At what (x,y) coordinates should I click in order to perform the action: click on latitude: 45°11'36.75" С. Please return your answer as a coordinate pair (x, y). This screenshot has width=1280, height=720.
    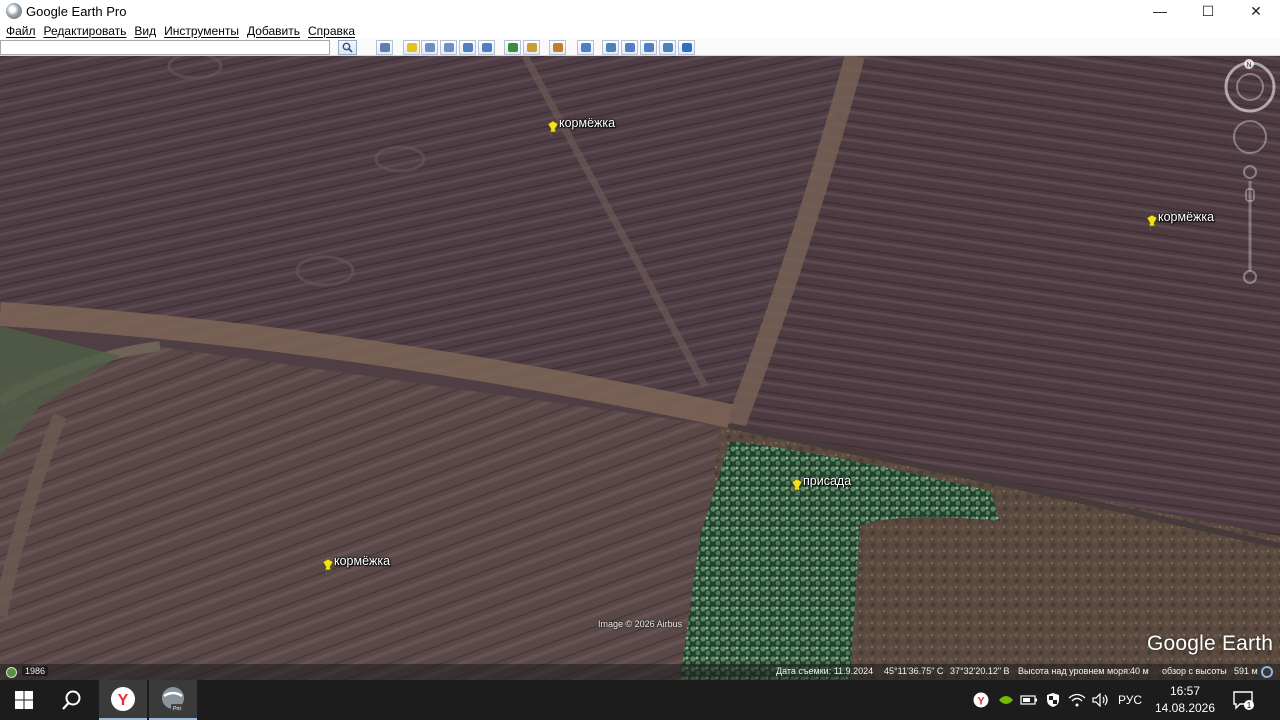
    Looking at the image, I should click on (914, 671).